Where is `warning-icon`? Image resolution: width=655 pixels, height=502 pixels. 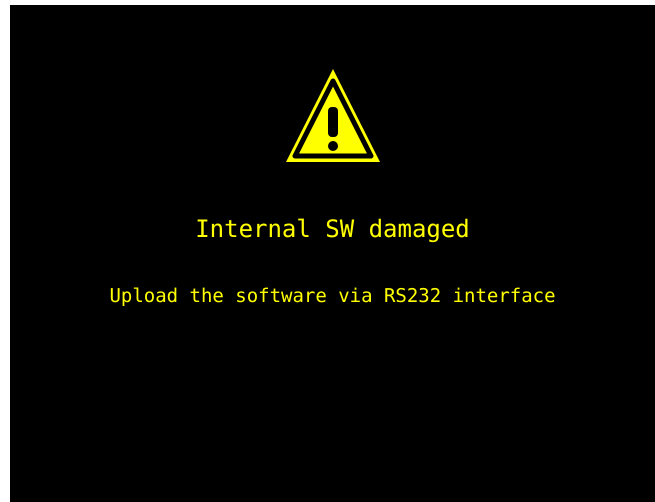 warning-icon is located at coordinates (333, 116).